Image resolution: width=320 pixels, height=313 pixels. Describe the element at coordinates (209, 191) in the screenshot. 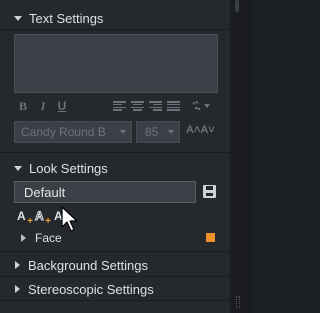

I see `save-icon` at that location.